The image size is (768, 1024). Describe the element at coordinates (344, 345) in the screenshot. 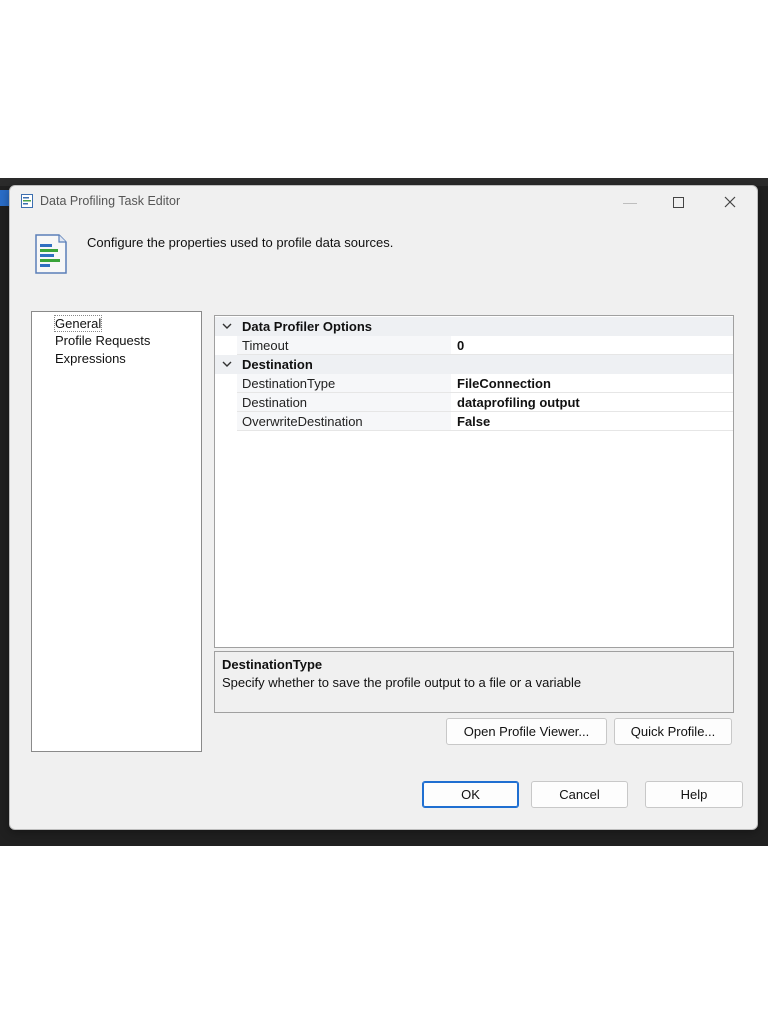

I see `property-name-cell: Timeout` at that location.